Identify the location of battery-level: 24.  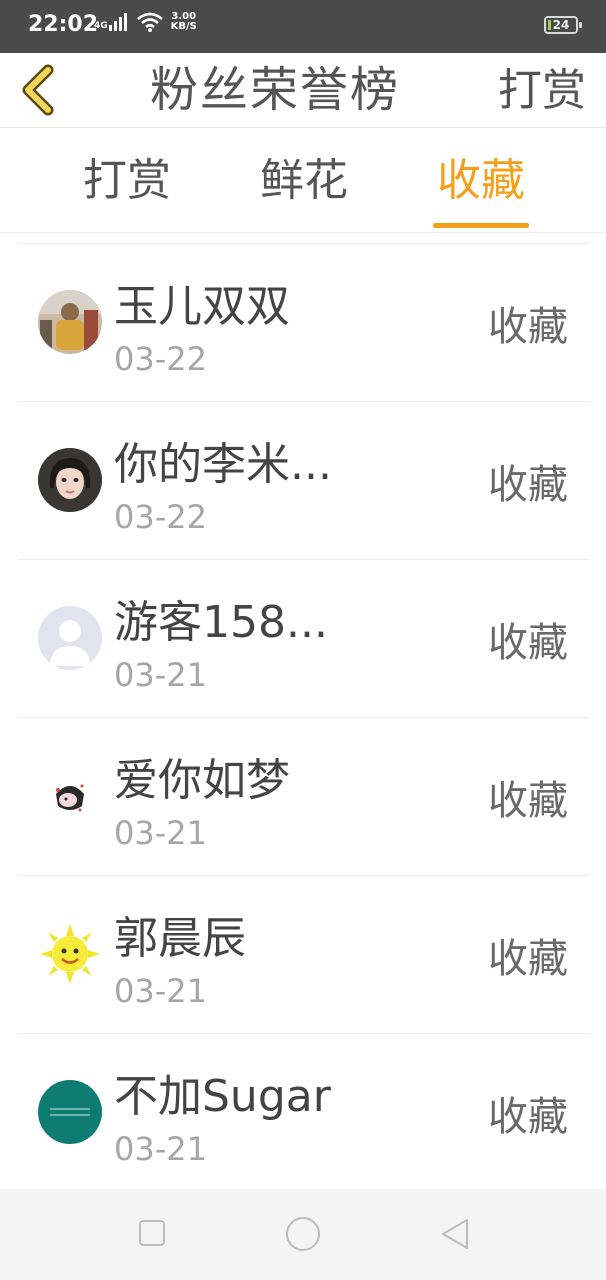
(561, 25).